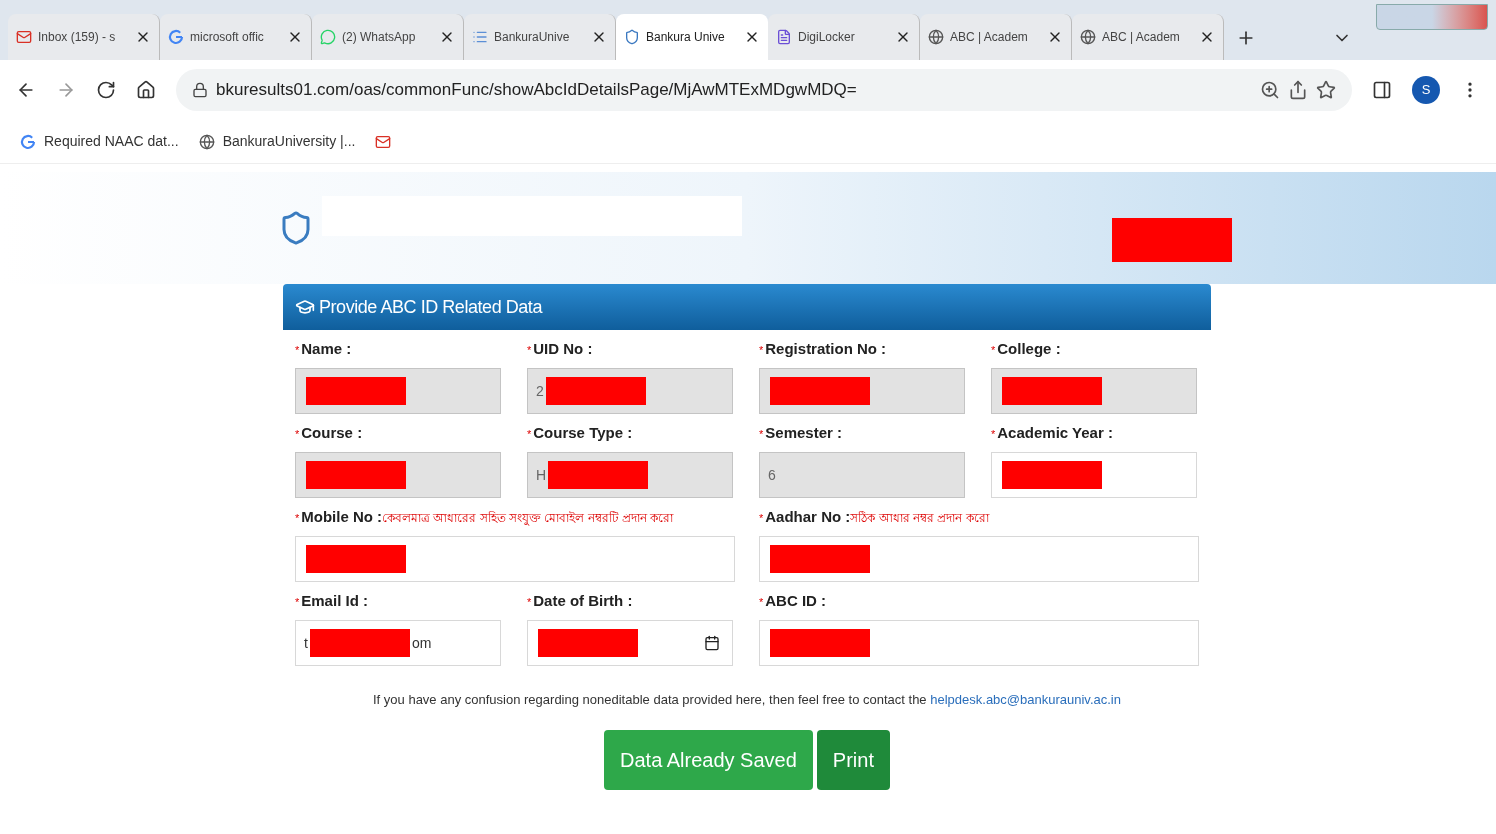 This screenshot has width=1496, height=834. What do you see at coordinates (1298, 90) in the screenshot?
I see `share-icon` at bounding box center [1298, 90].